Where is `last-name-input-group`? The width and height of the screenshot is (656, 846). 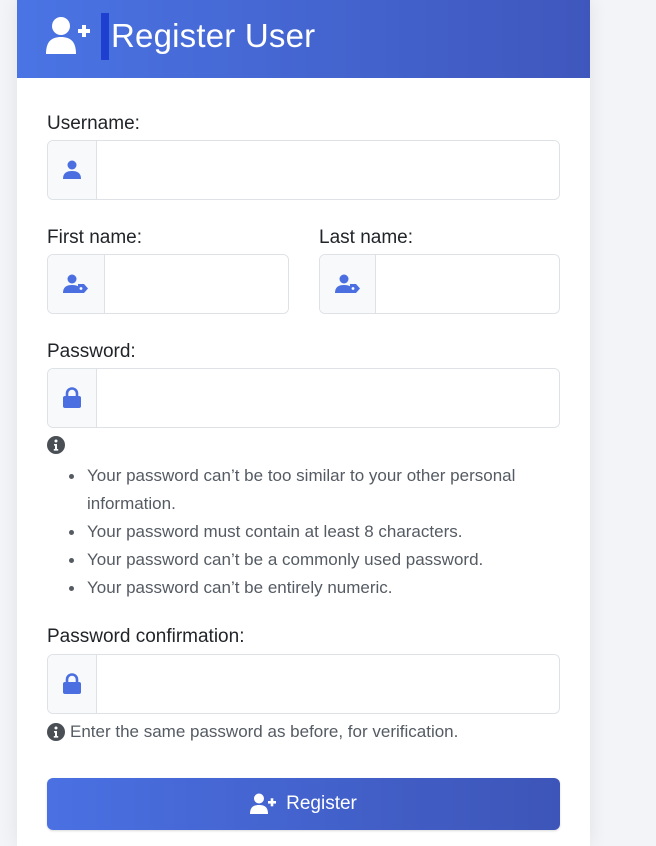 last-name-input-group is located at coordinates (439, 284).